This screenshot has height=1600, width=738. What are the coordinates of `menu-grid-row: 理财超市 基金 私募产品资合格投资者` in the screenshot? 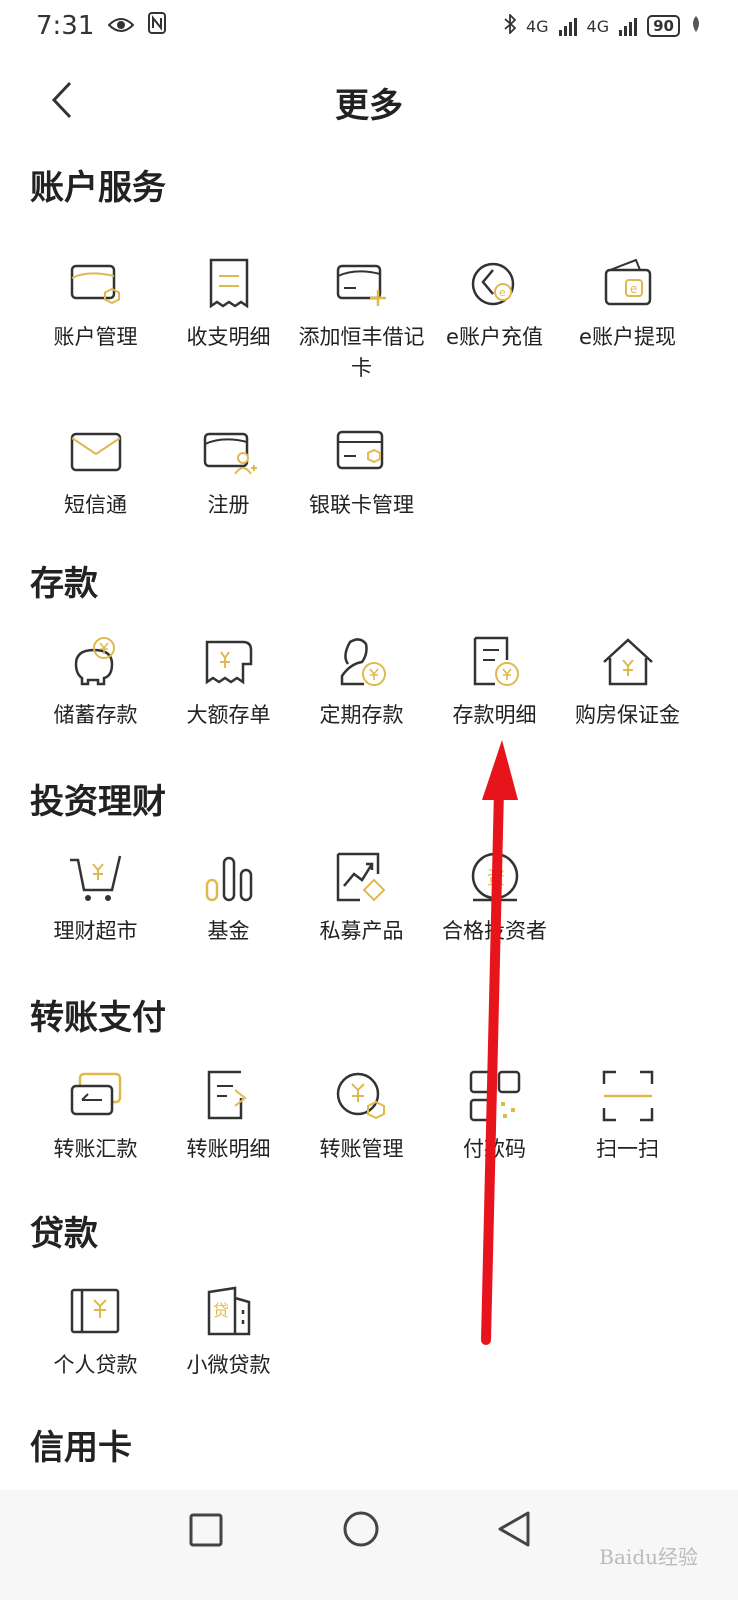 It's located at (280, 898).